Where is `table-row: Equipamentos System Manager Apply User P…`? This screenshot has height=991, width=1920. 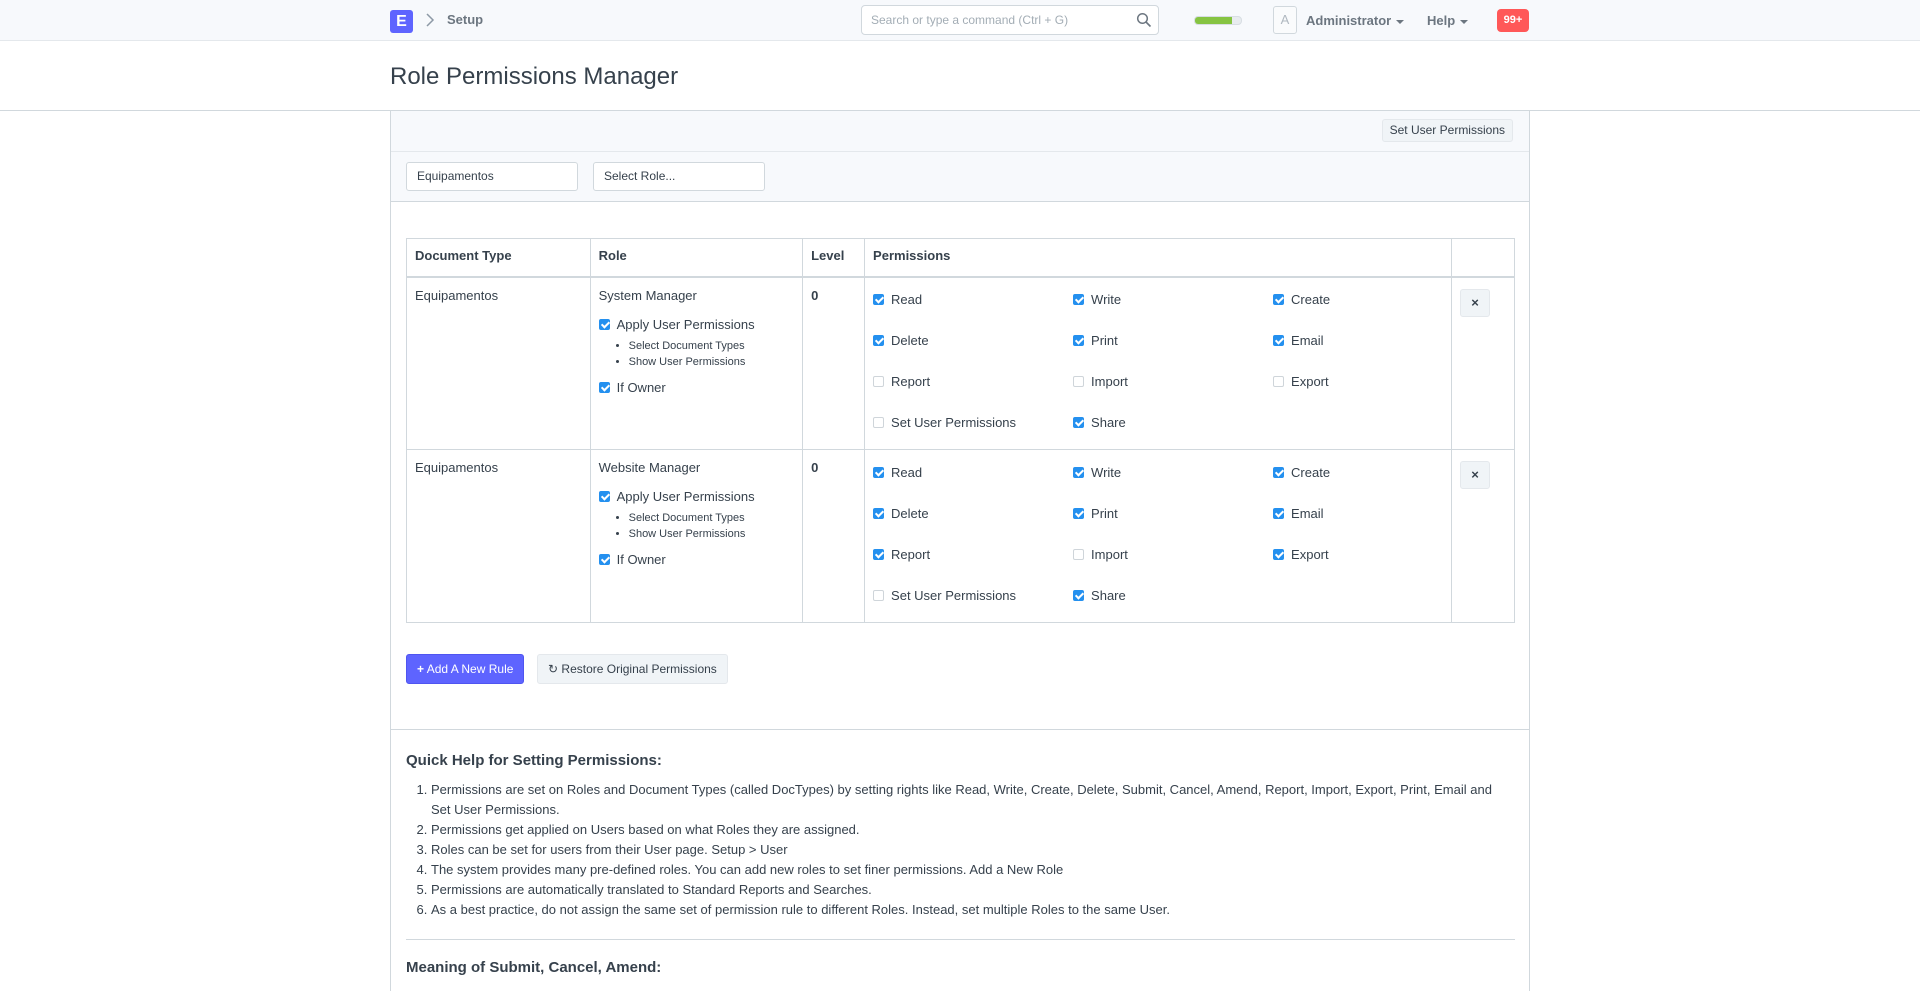 table-row: Equipamentos System Manager Apply User P… is located at coordinates (960, 363).